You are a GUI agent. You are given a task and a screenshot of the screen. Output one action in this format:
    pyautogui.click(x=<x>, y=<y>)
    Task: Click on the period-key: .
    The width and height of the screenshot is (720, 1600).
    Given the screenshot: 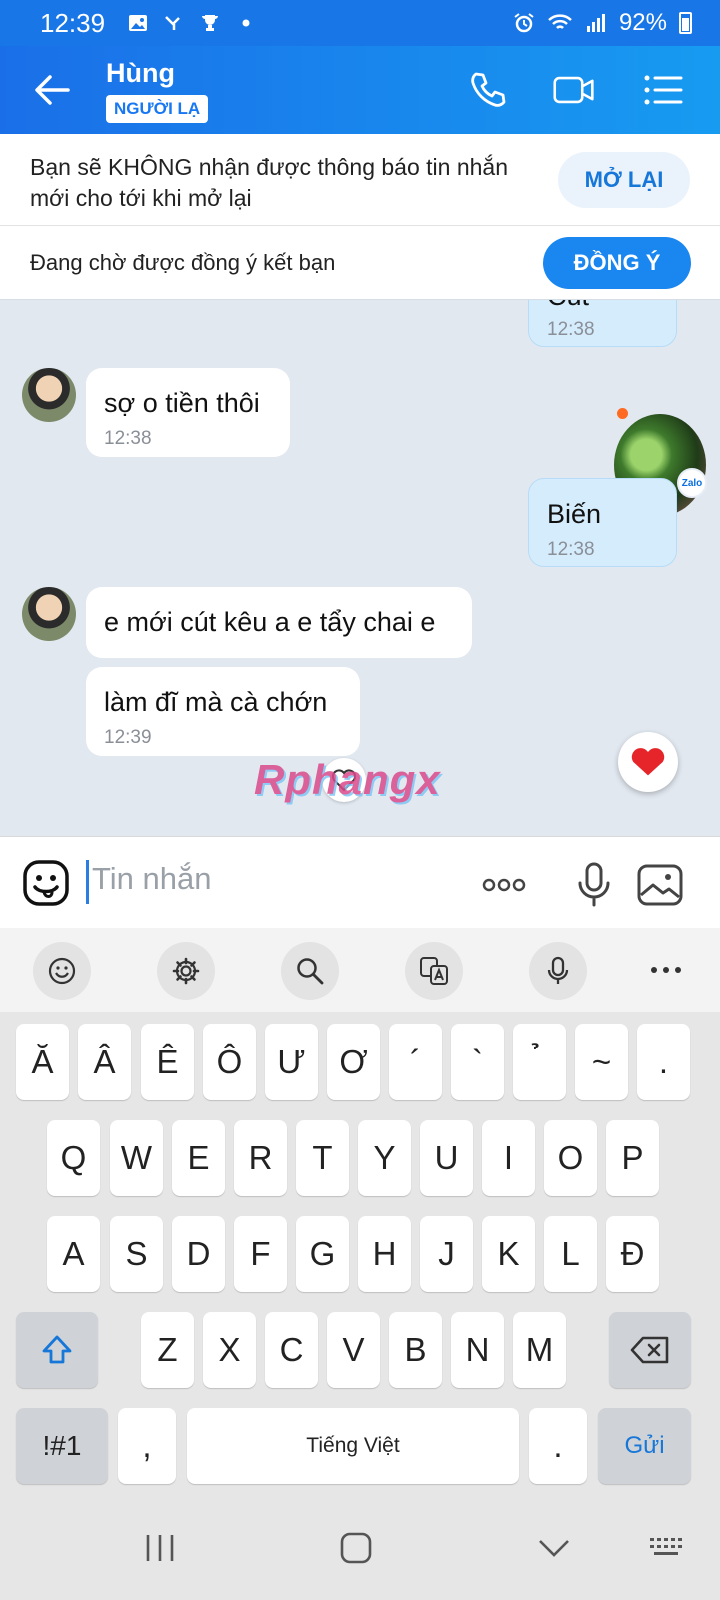 What is the action you would take?
    pyautogui.click(x=558, y=1446)
    